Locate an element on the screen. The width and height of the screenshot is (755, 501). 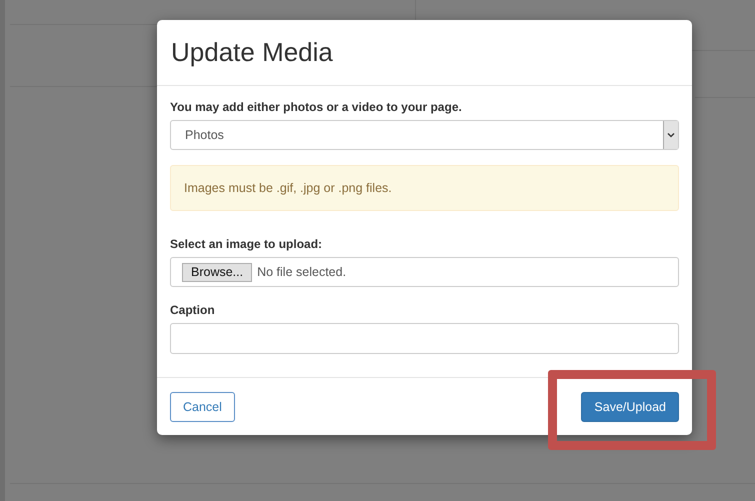
field-label: Caption is located at coordinates (193, 310).